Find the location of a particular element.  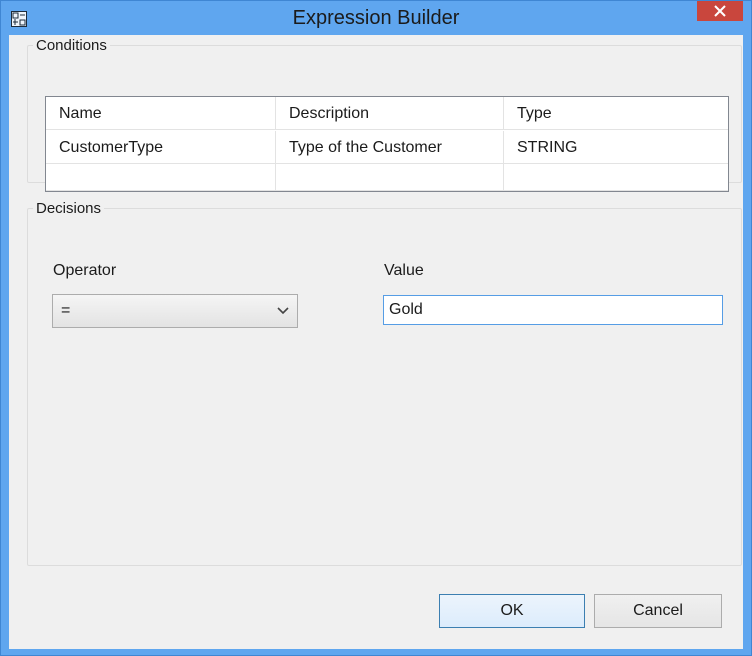

cell-description is located at coordinates (390, 177).